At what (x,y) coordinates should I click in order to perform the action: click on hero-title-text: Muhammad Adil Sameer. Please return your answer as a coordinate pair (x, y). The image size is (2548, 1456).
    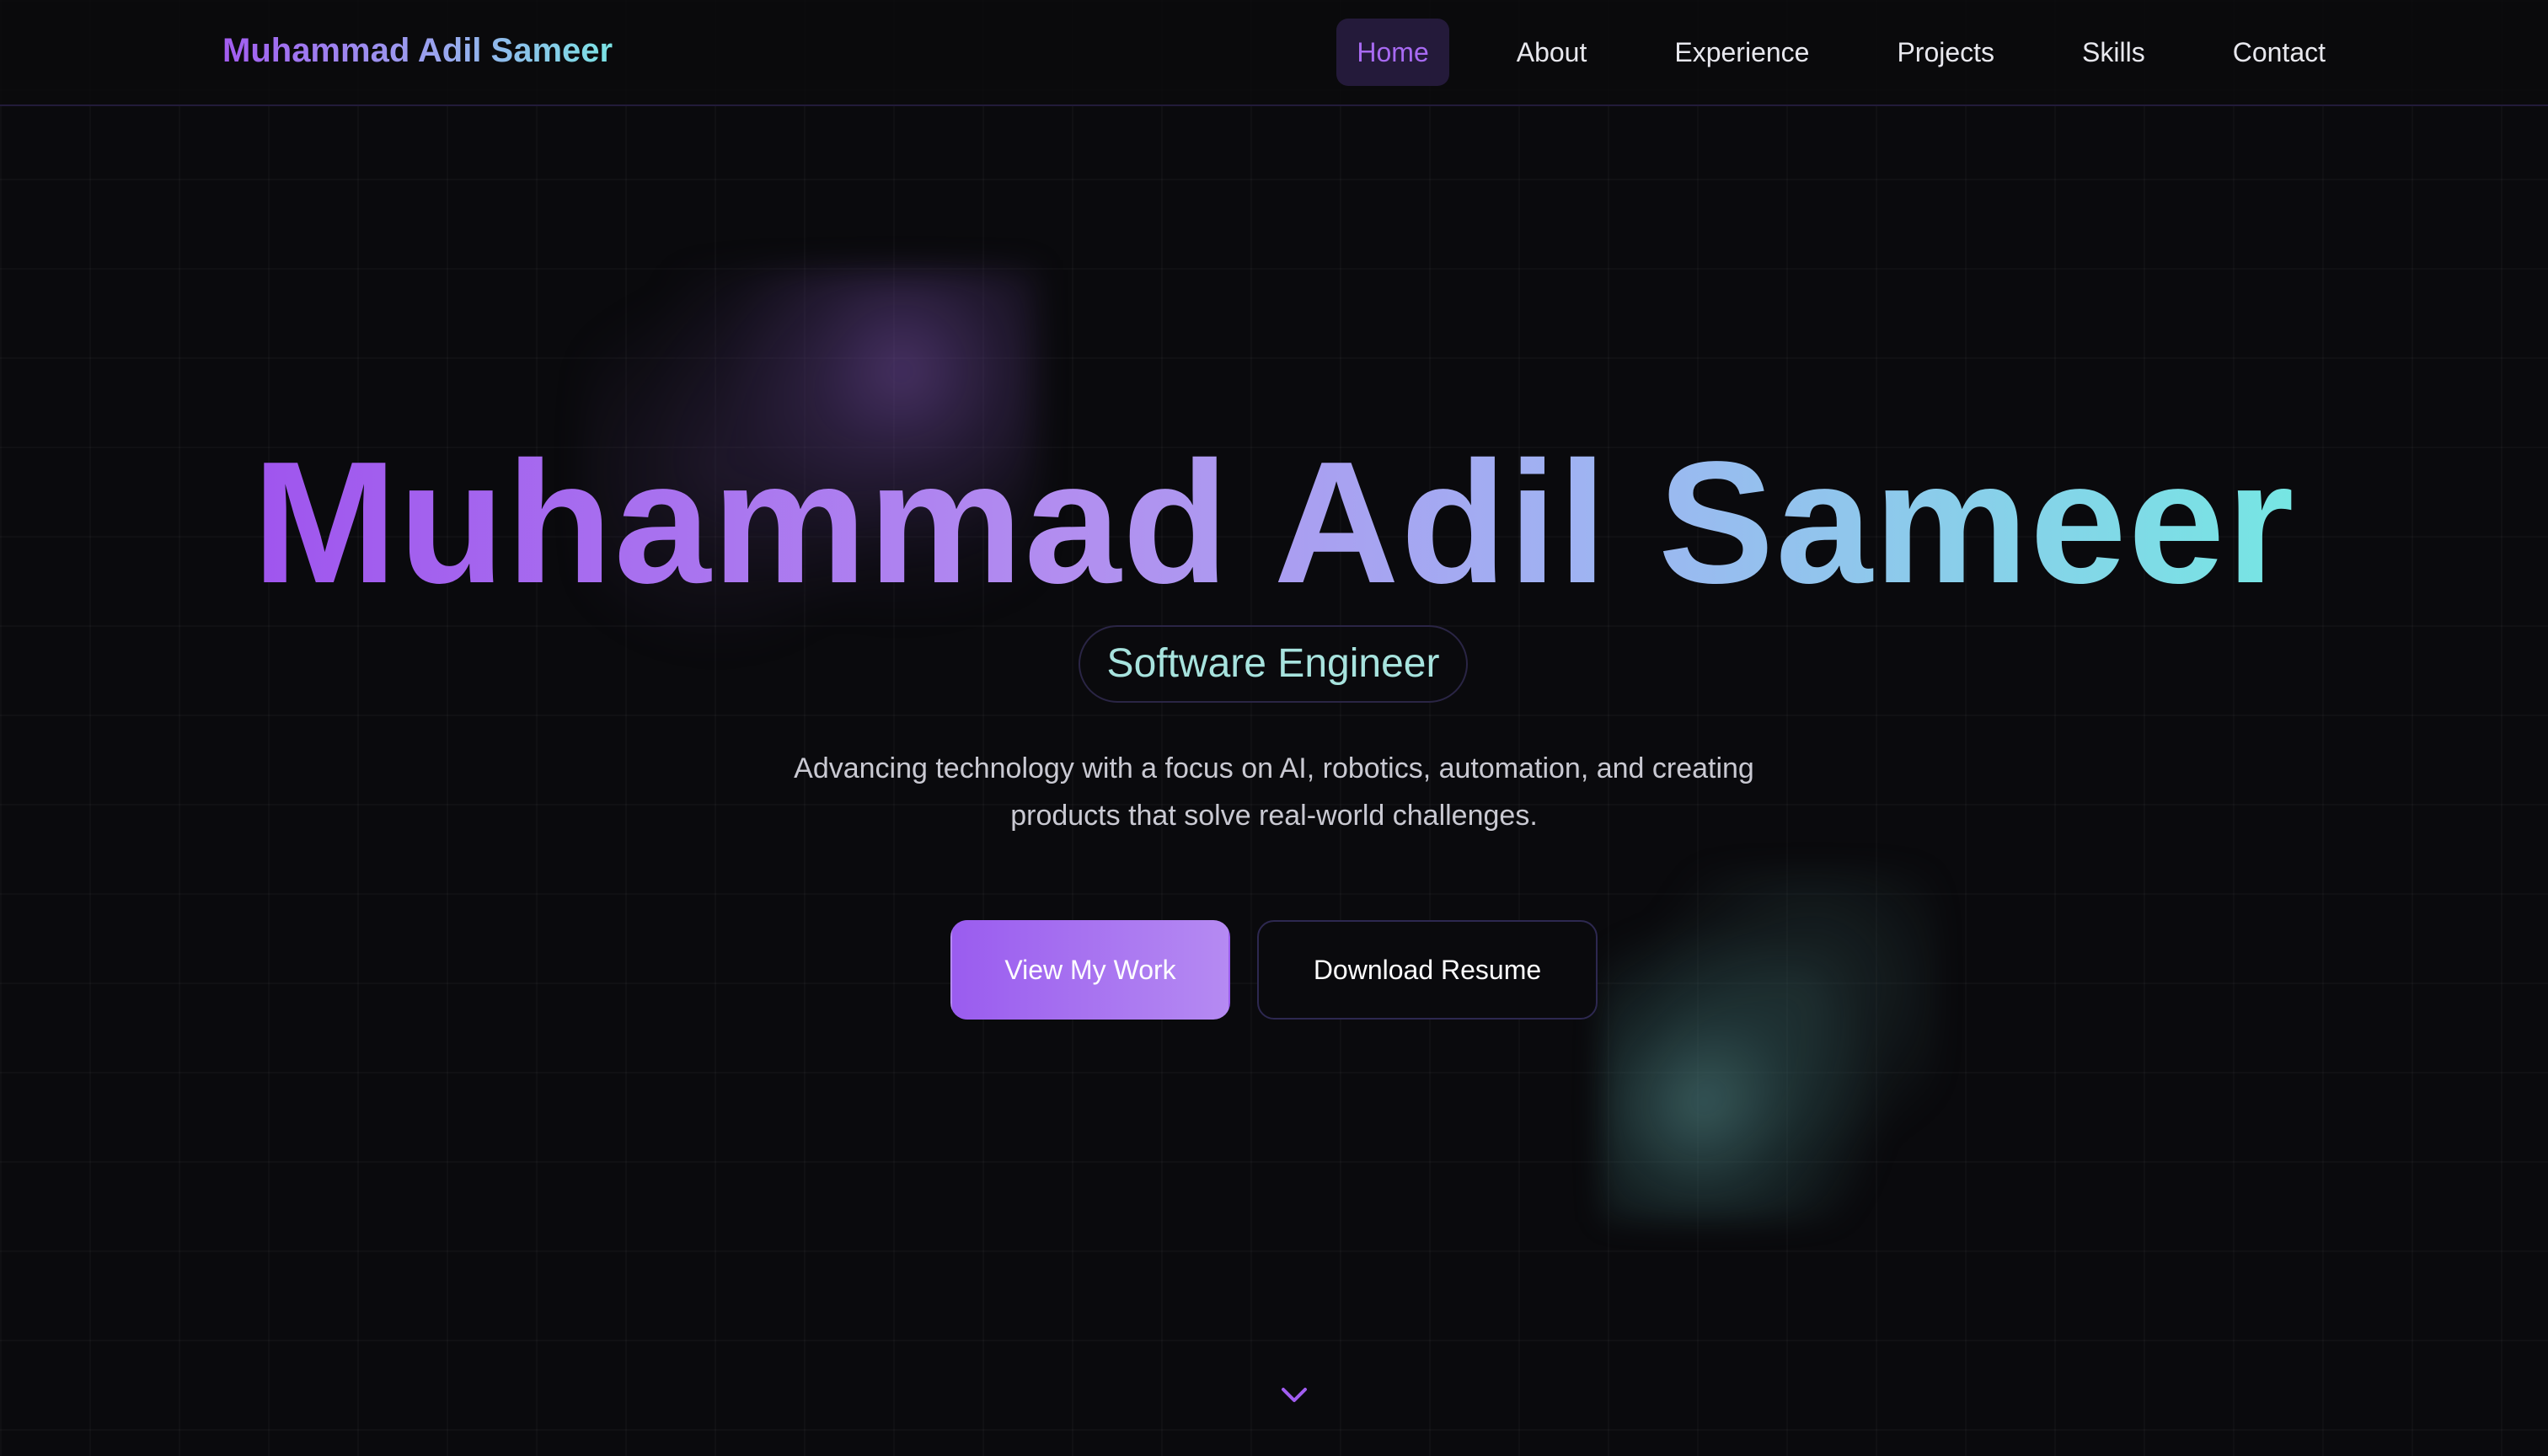
    Looking at the image, I should click on (1274, 522).